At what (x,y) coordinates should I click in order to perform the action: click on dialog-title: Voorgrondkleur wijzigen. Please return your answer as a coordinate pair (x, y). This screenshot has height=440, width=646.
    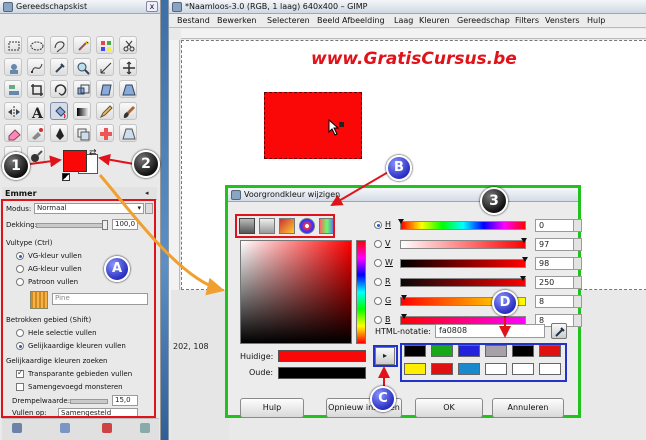
    Looking at the image, I should click on (292, 194).